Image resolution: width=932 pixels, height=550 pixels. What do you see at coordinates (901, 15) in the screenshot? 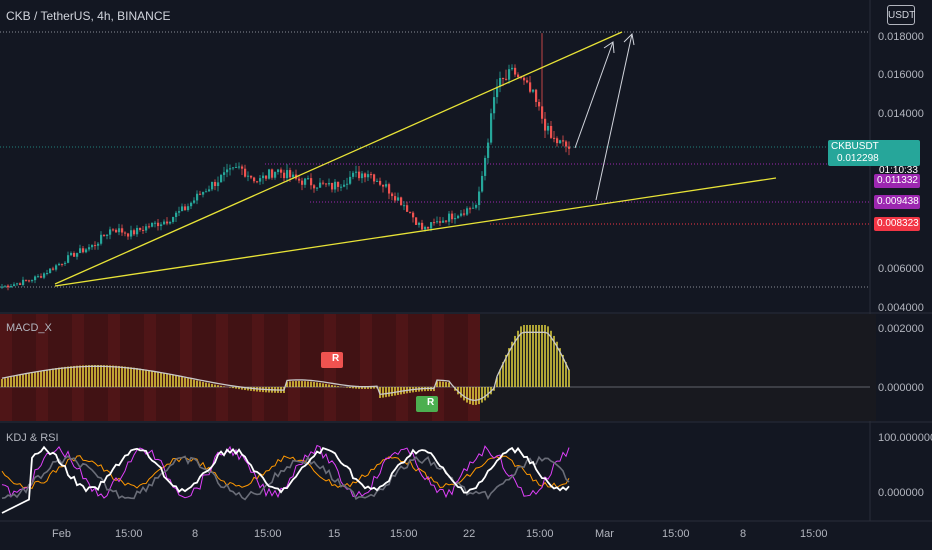
I see `currency-button: USDT` at bounding box center [901, 15].